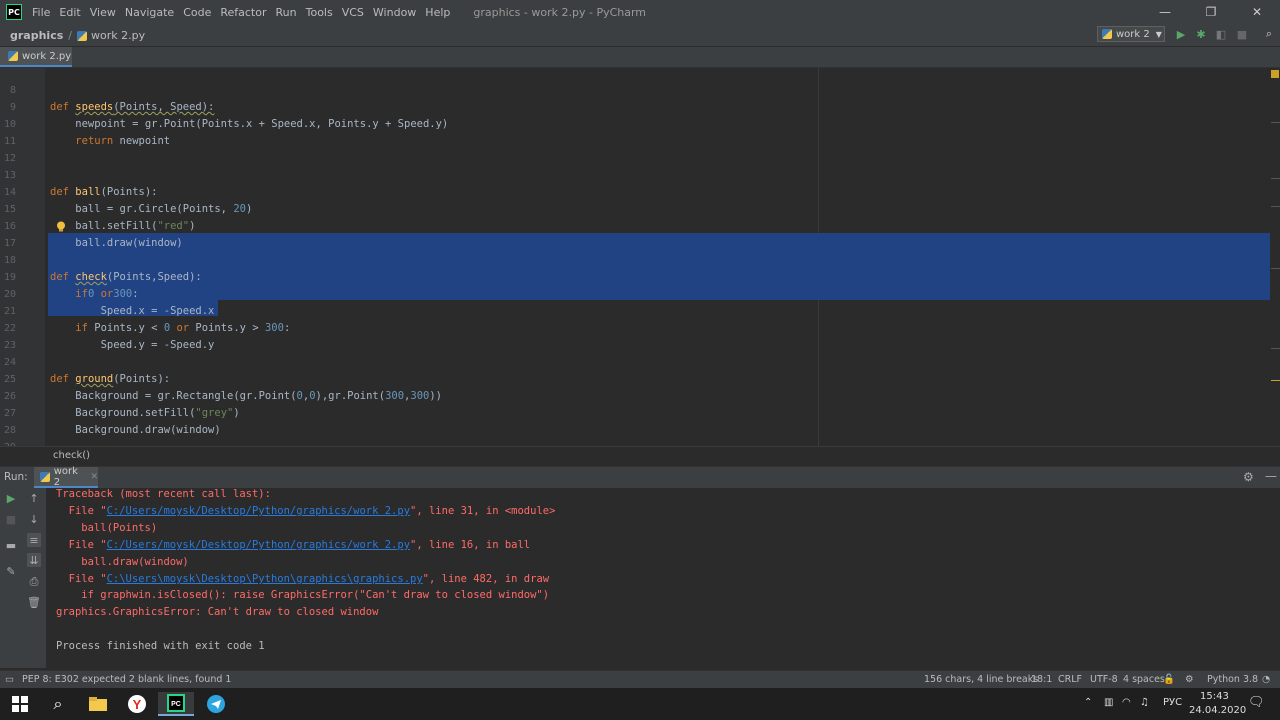 This screenshot has width=1280, height=720. Describe the element at coordinates (1257, 12) in the screenshot. I see `close-window-button: ✕` at that location.